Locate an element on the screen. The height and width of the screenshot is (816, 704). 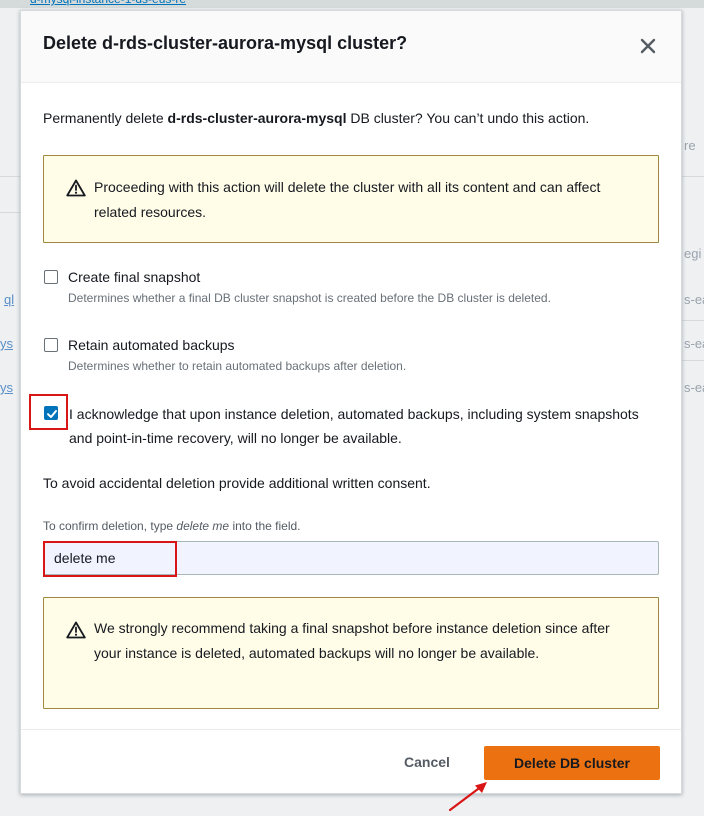
intro-prefix: Permanently delete is located at coordinates (105, 118).